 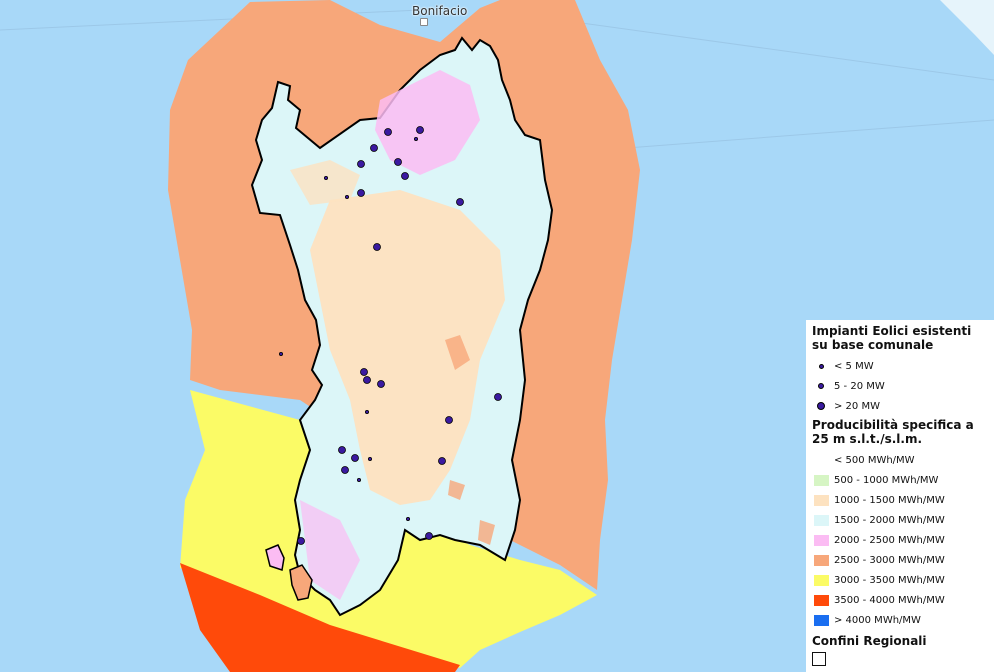 What do you see at coordinates (857, 406) in the screenshot?
I see `legend-label: > 20 MW` at bounding box center [857, 406].